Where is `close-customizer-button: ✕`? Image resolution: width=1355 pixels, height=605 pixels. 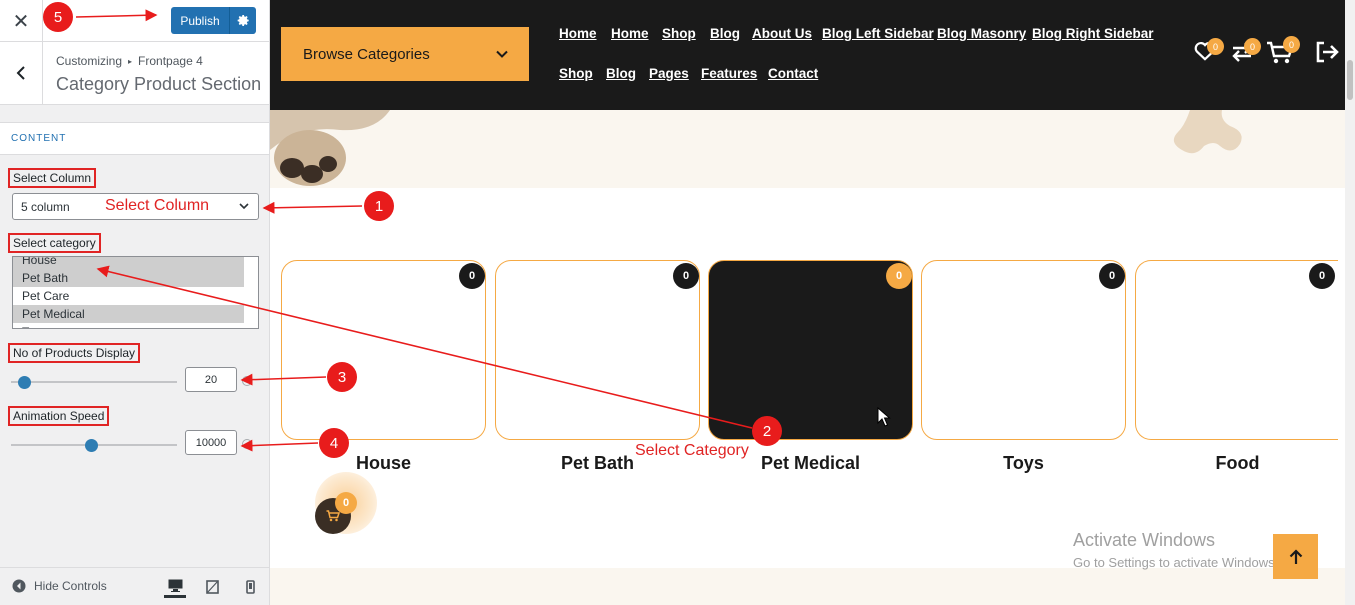
close-customizer-button: ✕ is located at coordinates (21, 21).